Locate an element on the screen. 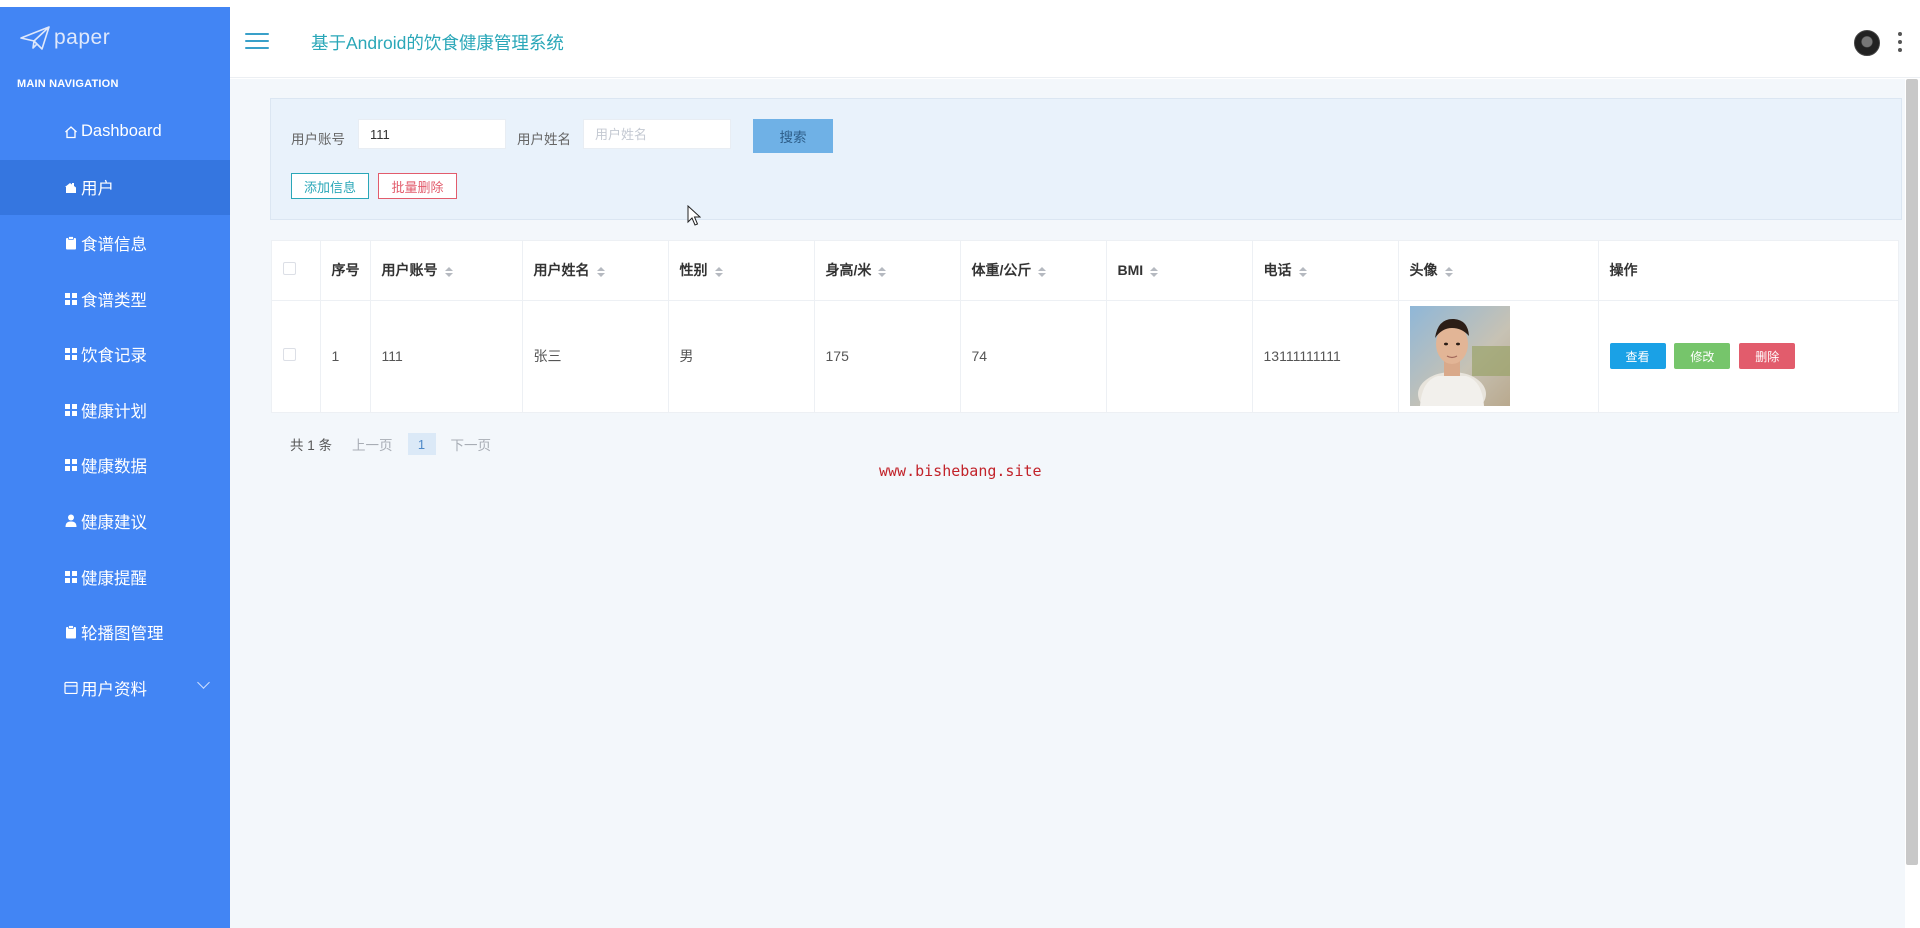 This screenshot has height=928, width=1920. name-label: 用户姓名 is located at coordinates (544, 139).